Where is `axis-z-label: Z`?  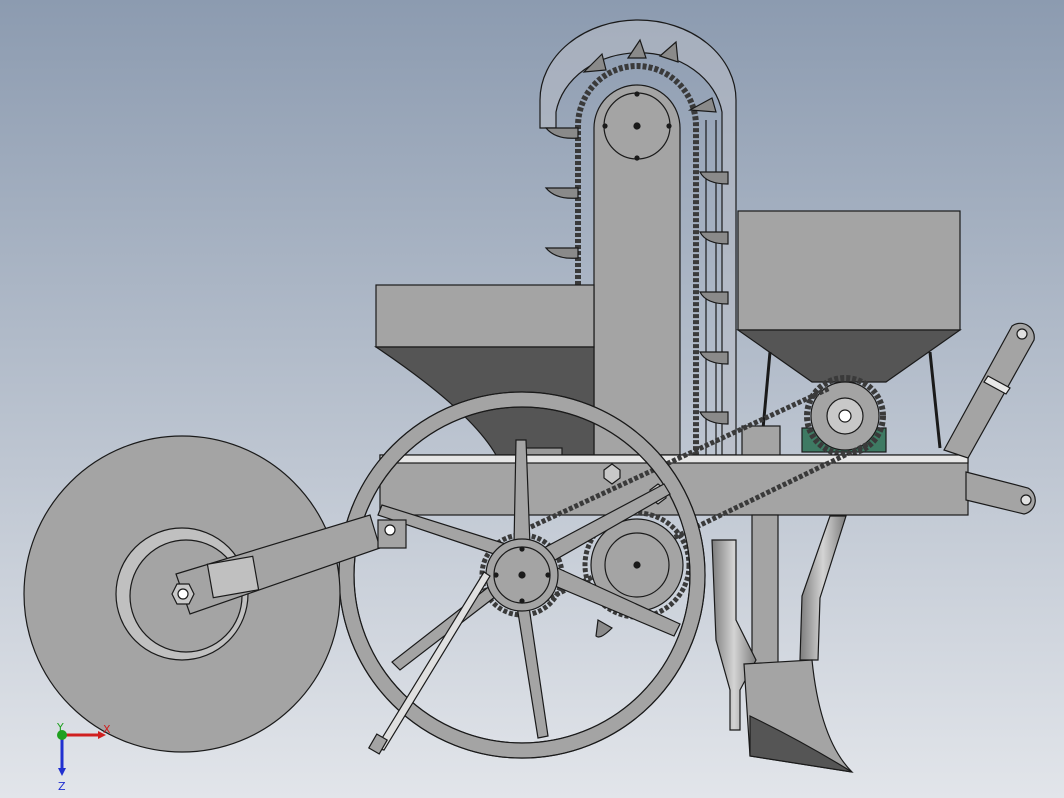
axis-z-label: Z is located at coordinates (62, 786).